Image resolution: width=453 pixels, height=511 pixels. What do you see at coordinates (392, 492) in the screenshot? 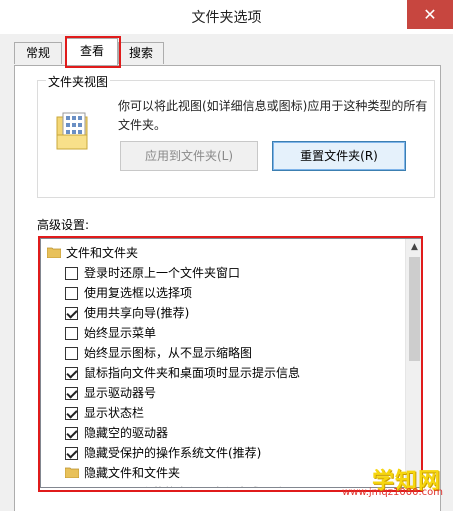
I see `watermark-sub: www.jmqz1000.com` at bounding box center [392, 492].